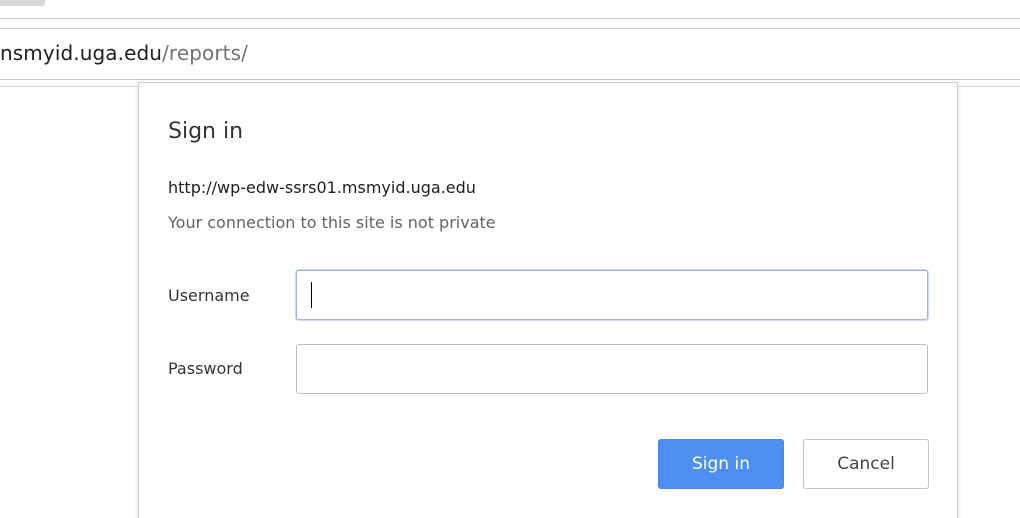  I want to click on username-input, so click(612, 295).